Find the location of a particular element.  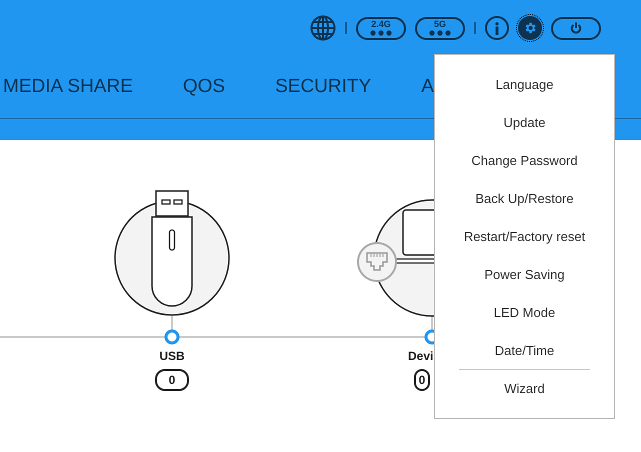

power-icon is located at coordinates (576, 28).